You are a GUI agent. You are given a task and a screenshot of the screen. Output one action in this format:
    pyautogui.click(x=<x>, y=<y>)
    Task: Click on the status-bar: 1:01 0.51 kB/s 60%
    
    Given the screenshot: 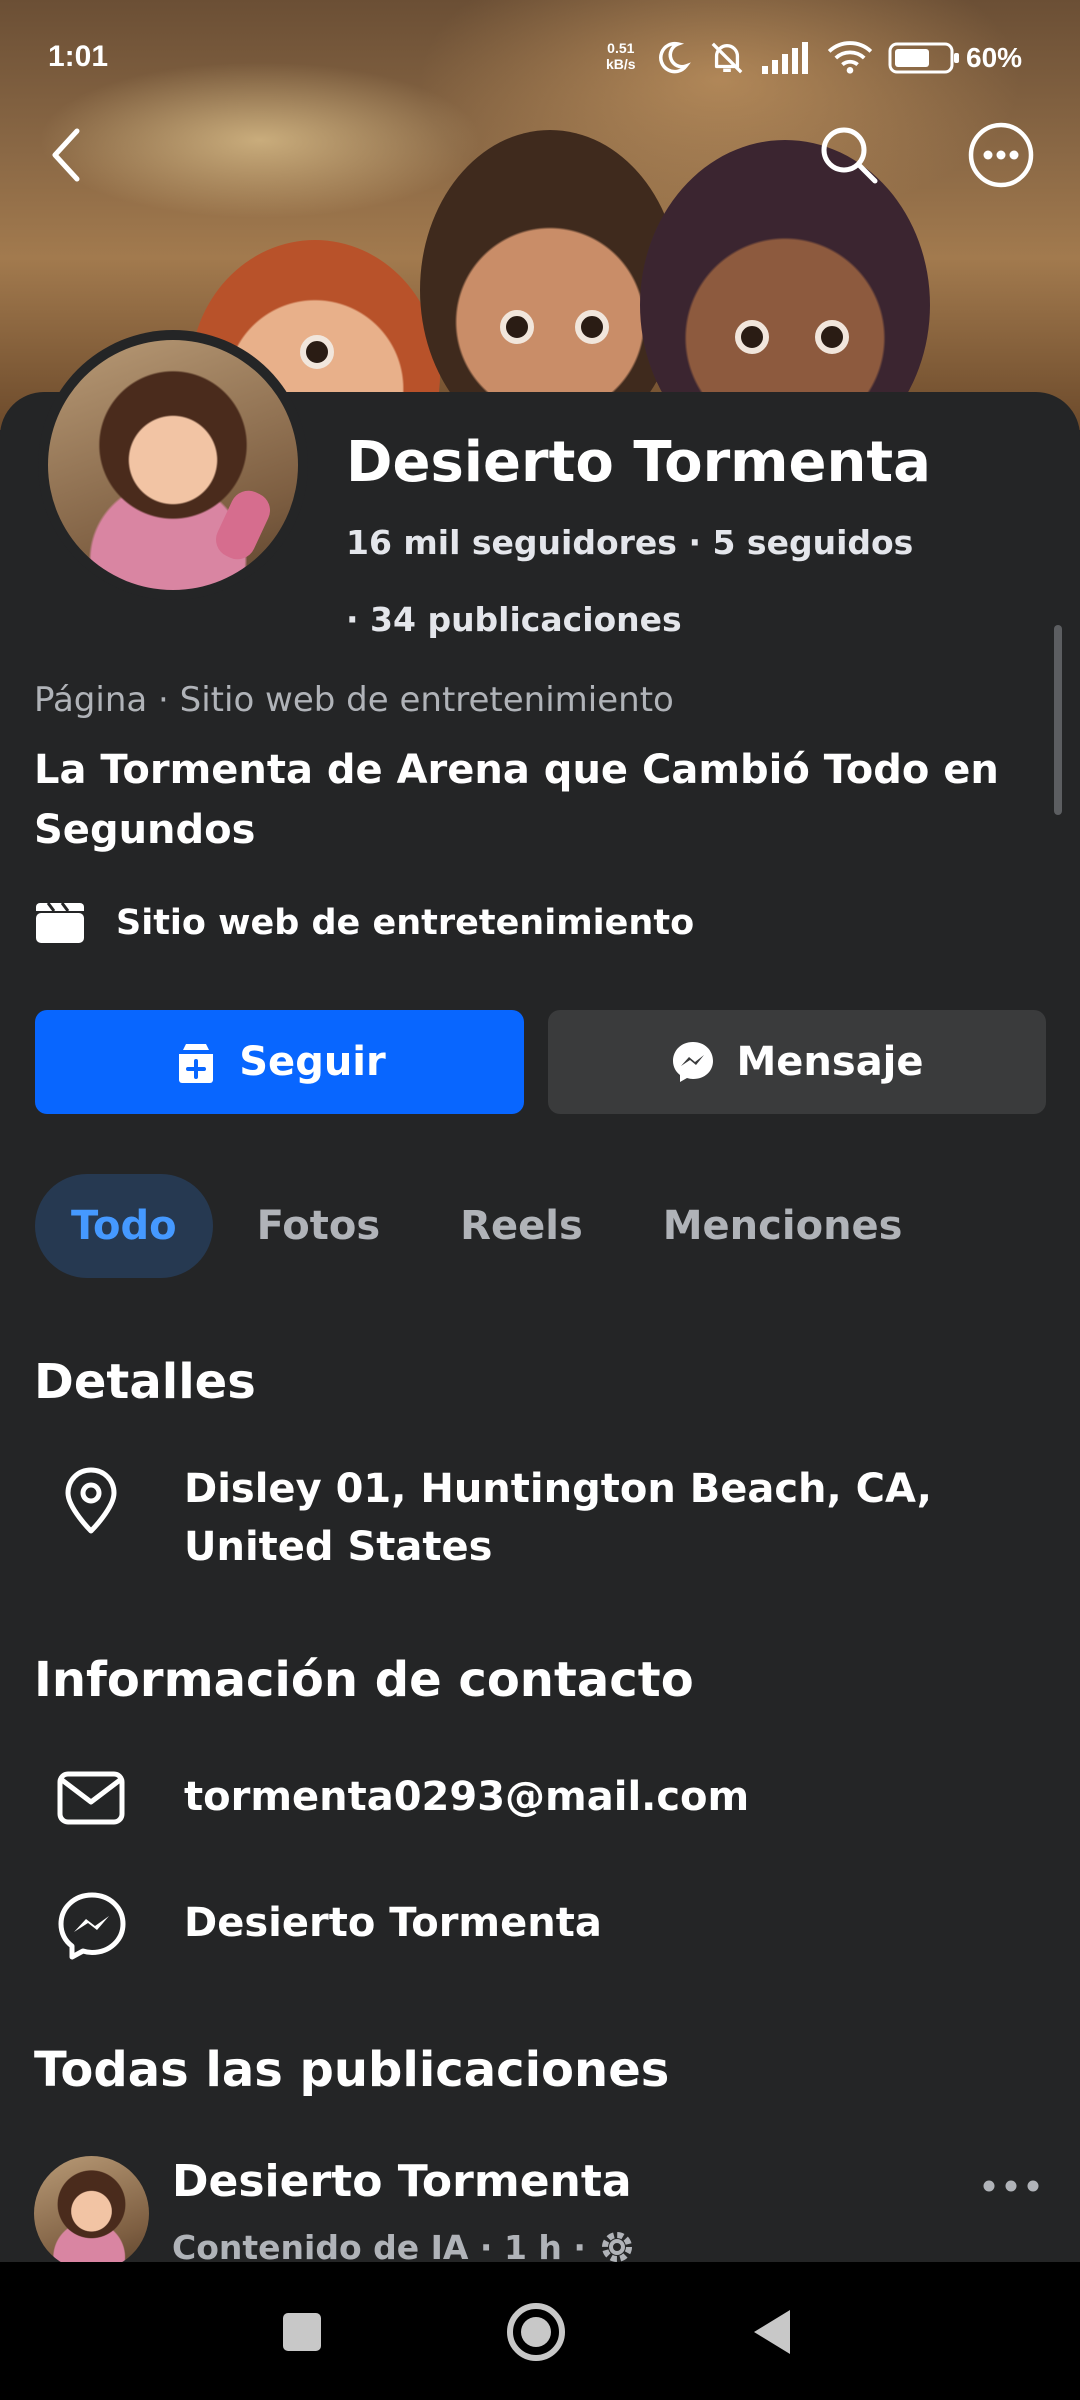 What is the action you would take?
    pyautogui.click(x=540, y=60)
    